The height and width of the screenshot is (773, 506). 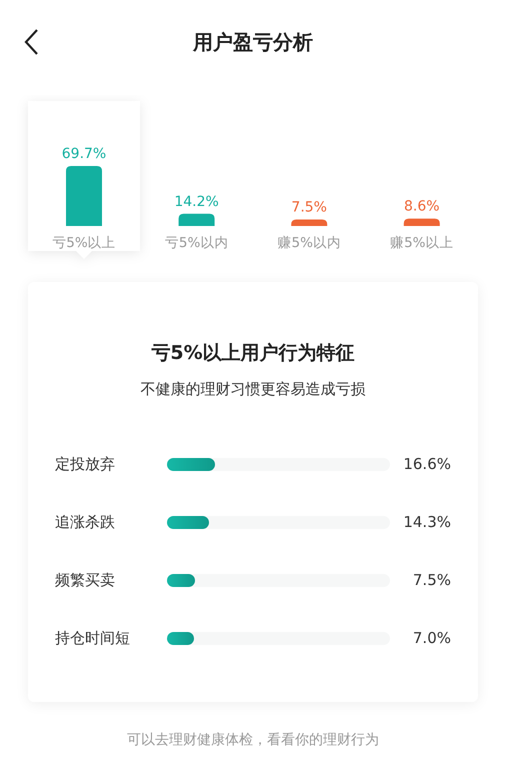 I want to click on value-label: 8.6%, so click(x=422, y=206).